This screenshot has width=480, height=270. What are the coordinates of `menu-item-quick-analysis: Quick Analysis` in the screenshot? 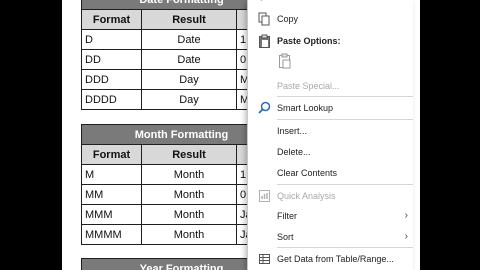 It's located at (330, 196).